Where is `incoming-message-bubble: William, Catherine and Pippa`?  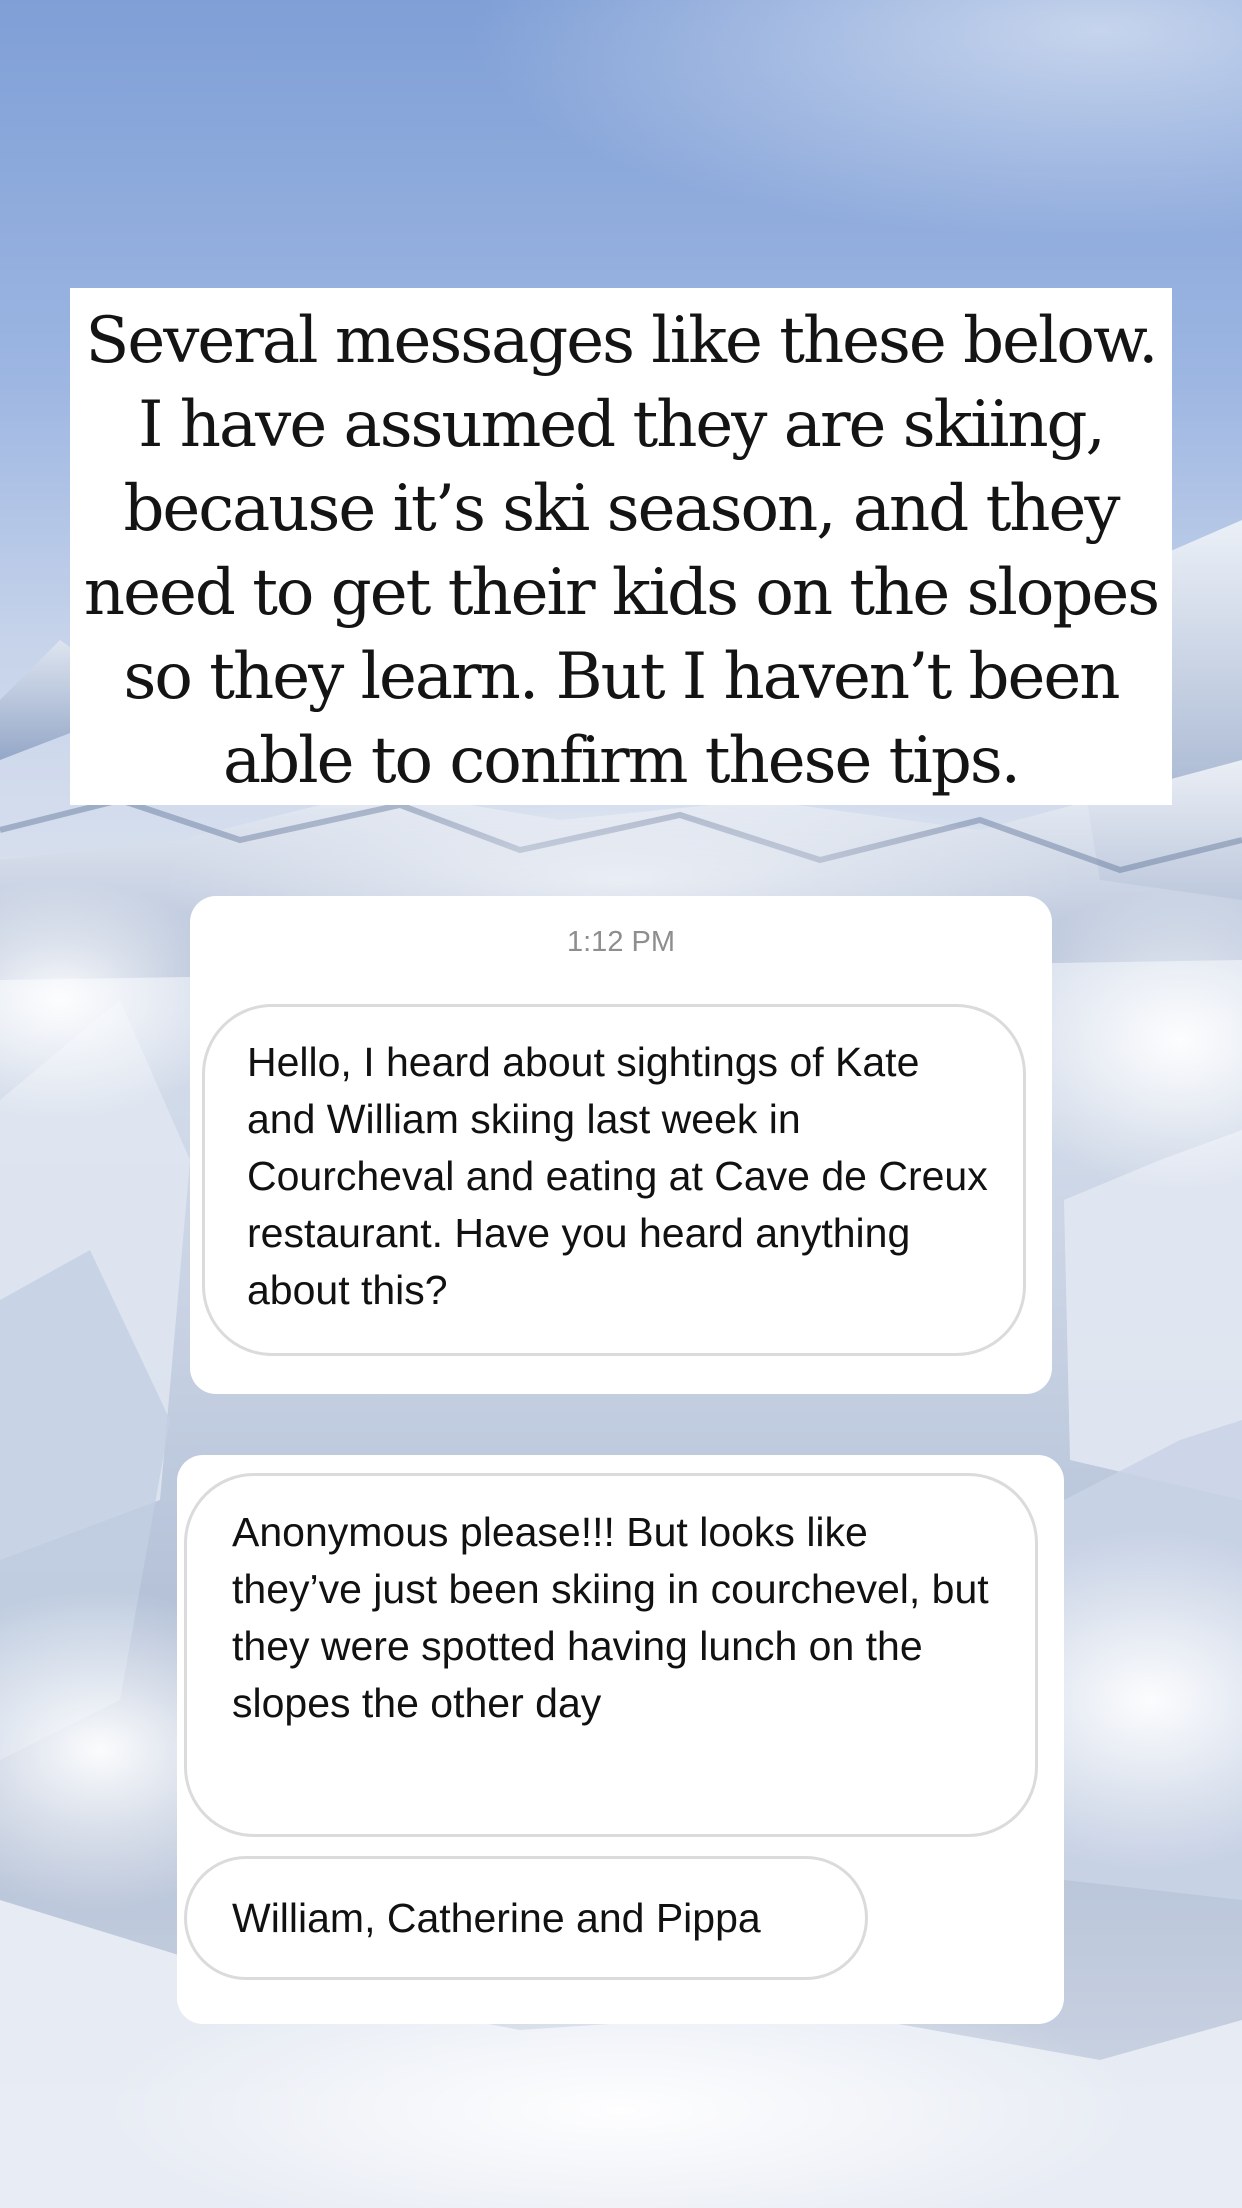 incoming-message-bubble: William, Catherine and Pippa is located at coordinates (526, 1918).